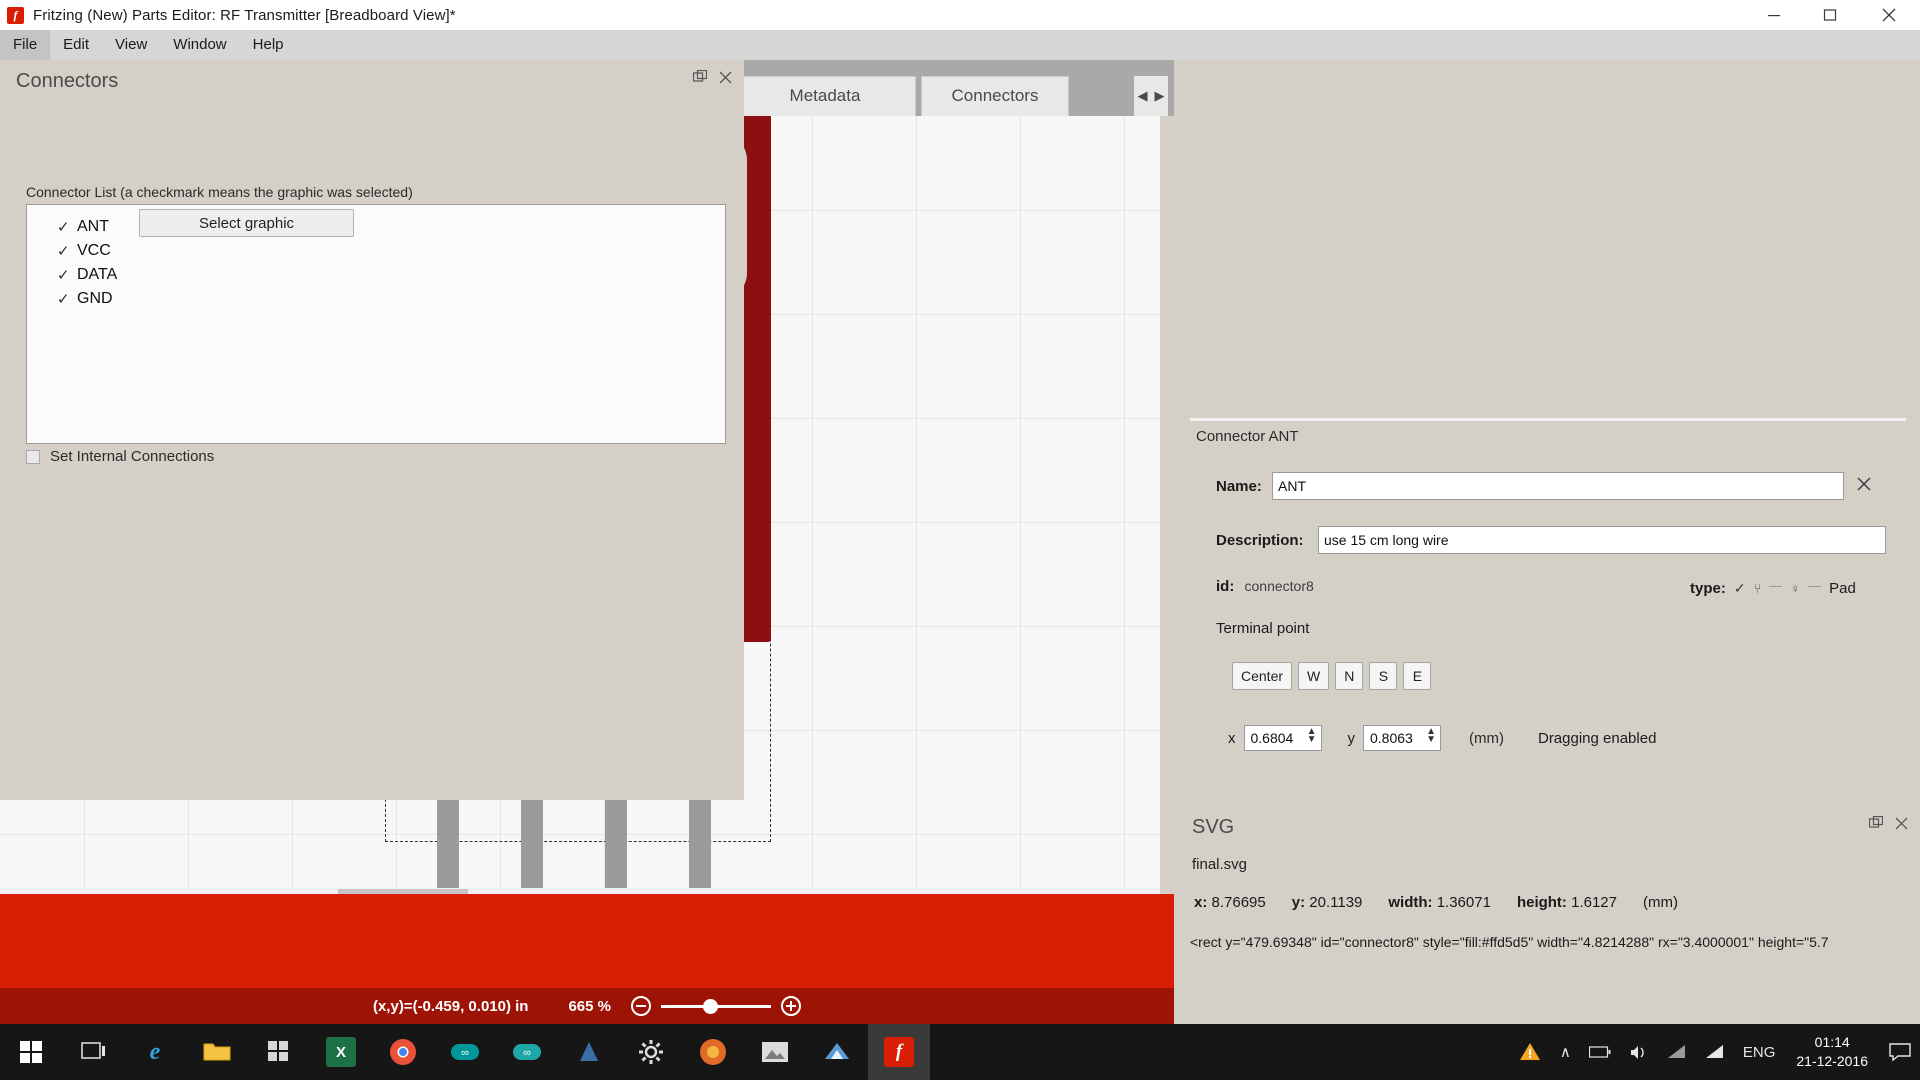 The image size is (1920, 1080). Describe the element at coordinates (711, 1006) in the screenshot. I see `zoom-slider-knob` at that location.